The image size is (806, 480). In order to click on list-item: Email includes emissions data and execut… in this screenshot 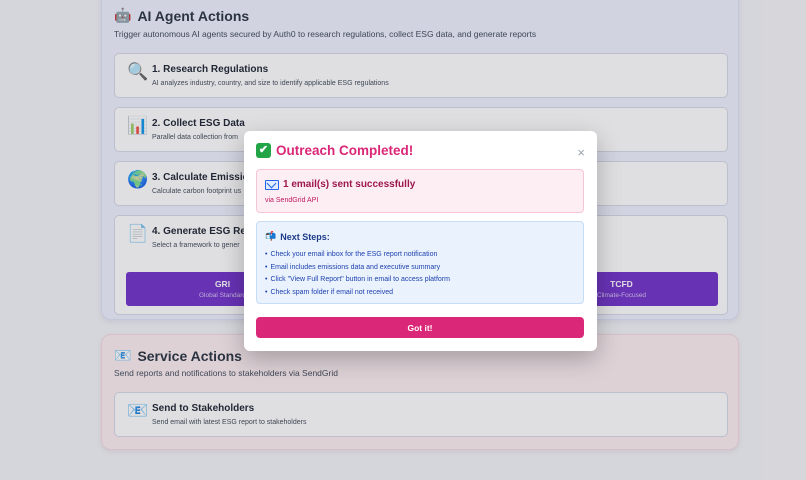, I will do `click(357, 268)`.